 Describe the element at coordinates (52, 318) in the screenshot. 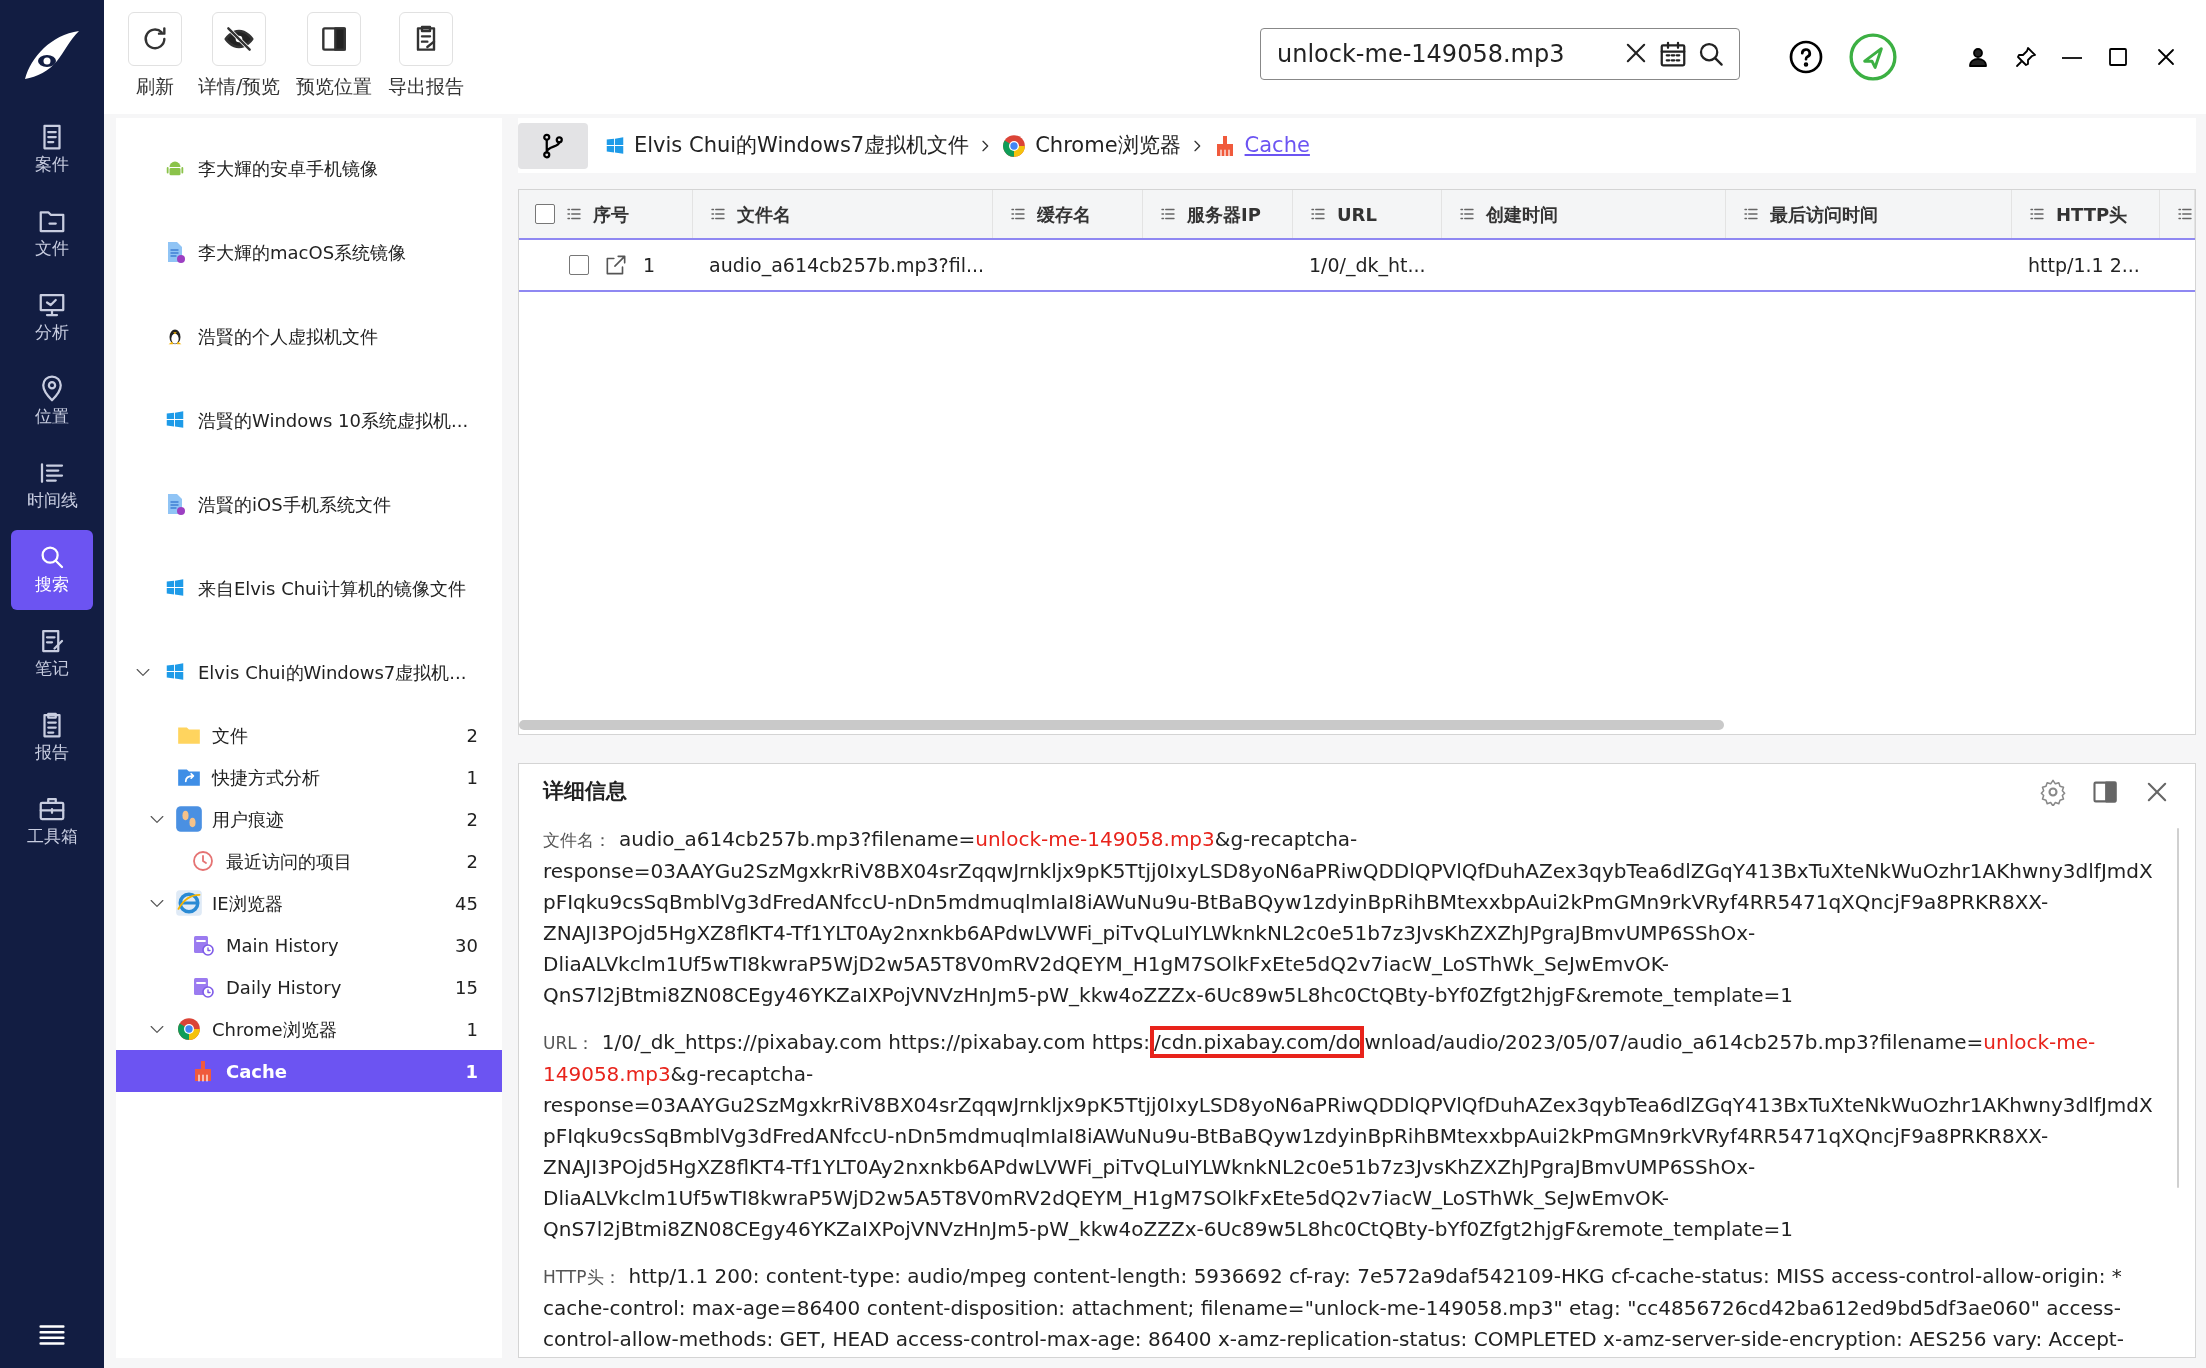

I see `nav-item: 分析` at that location.